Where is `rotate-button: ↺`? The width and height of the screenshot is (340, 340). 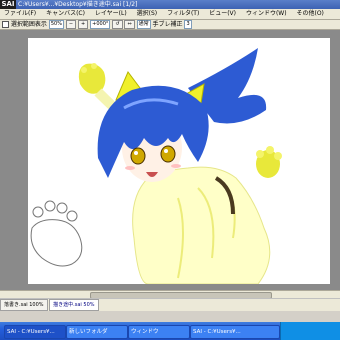 rotate-button: ↺ is located at coordinates (117, 24).